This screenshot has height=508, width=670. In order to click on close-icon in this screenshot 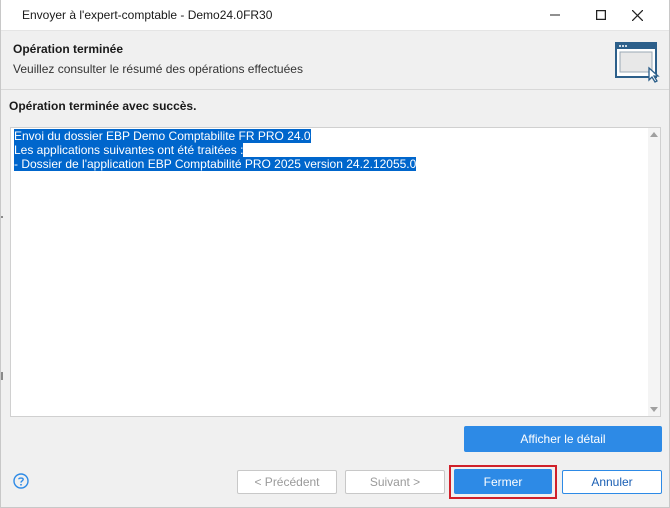, I will do `click(637, 15)`.